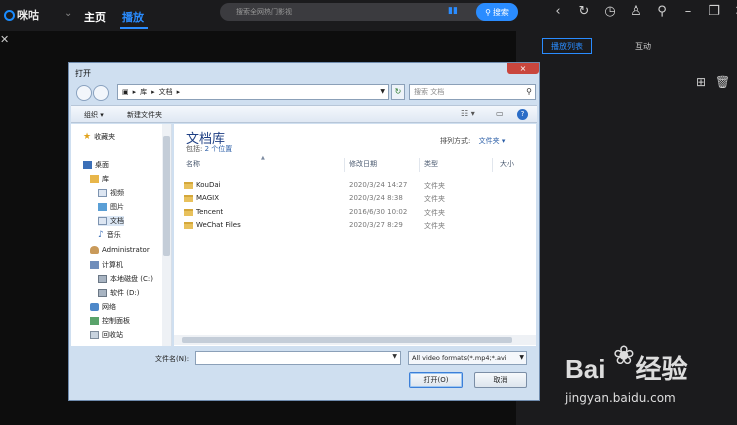 The width and height of the screenshot is (737, 425). What do you see at coordinates (84, 93) in the screenshot?
I see `back-button` at bounding box center [84, 93].